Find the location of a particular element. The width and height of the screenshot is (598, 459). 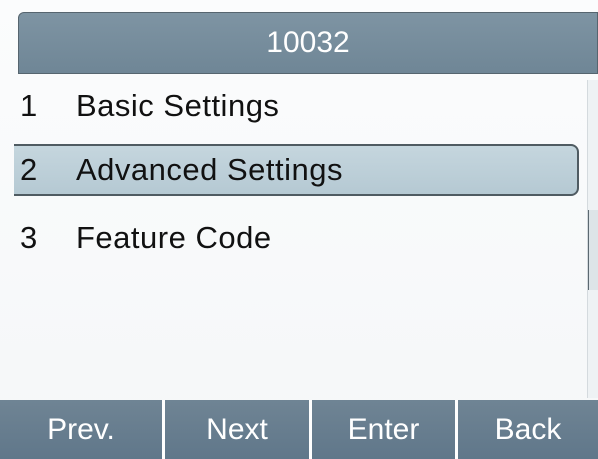

back-button: Back is located at coordinates (528, 429).